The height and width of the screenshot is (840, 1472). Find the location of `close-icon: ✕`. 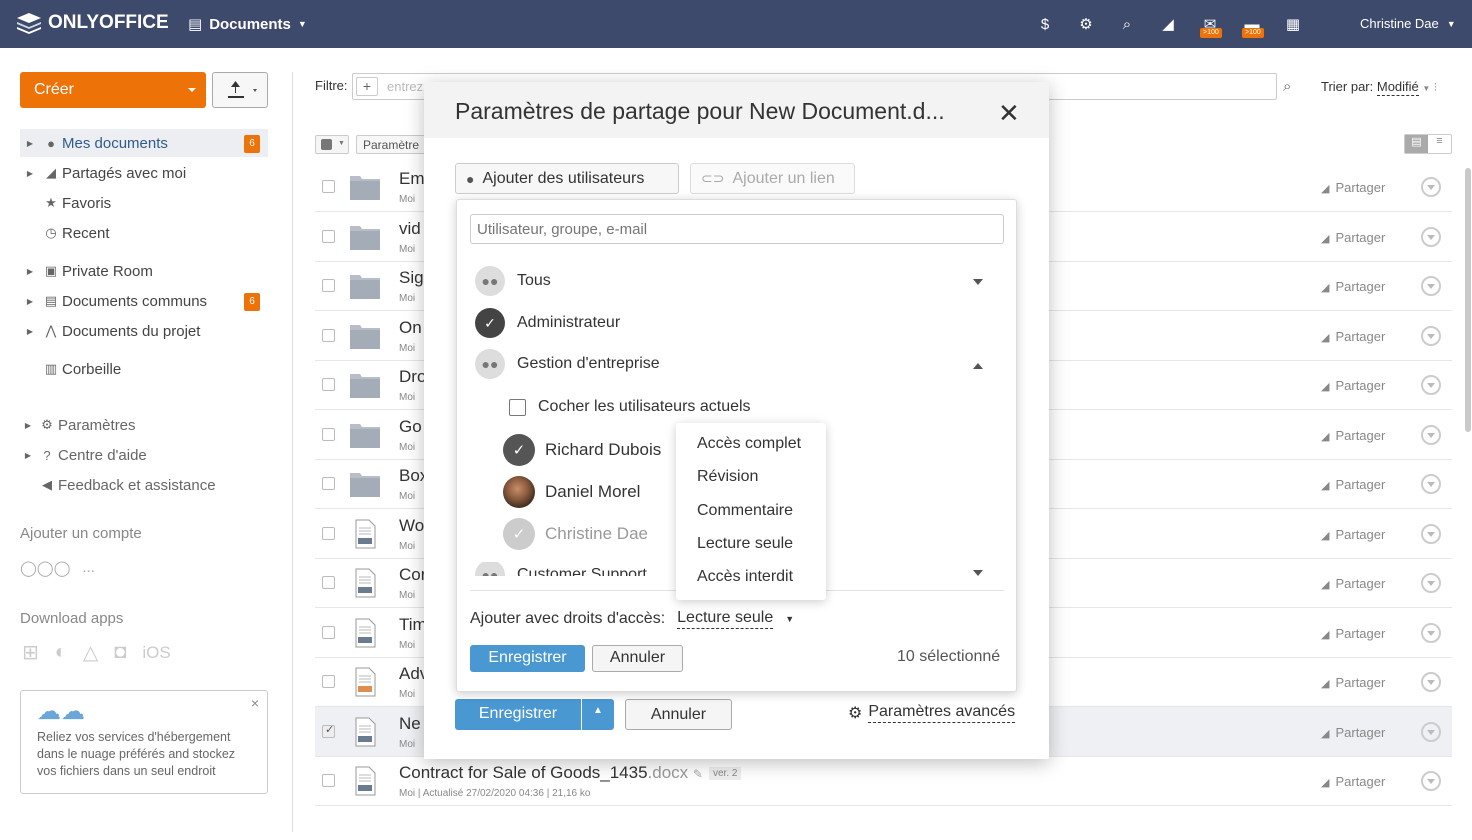

close-icon: ✕ is located at coordinates (1009, 113).